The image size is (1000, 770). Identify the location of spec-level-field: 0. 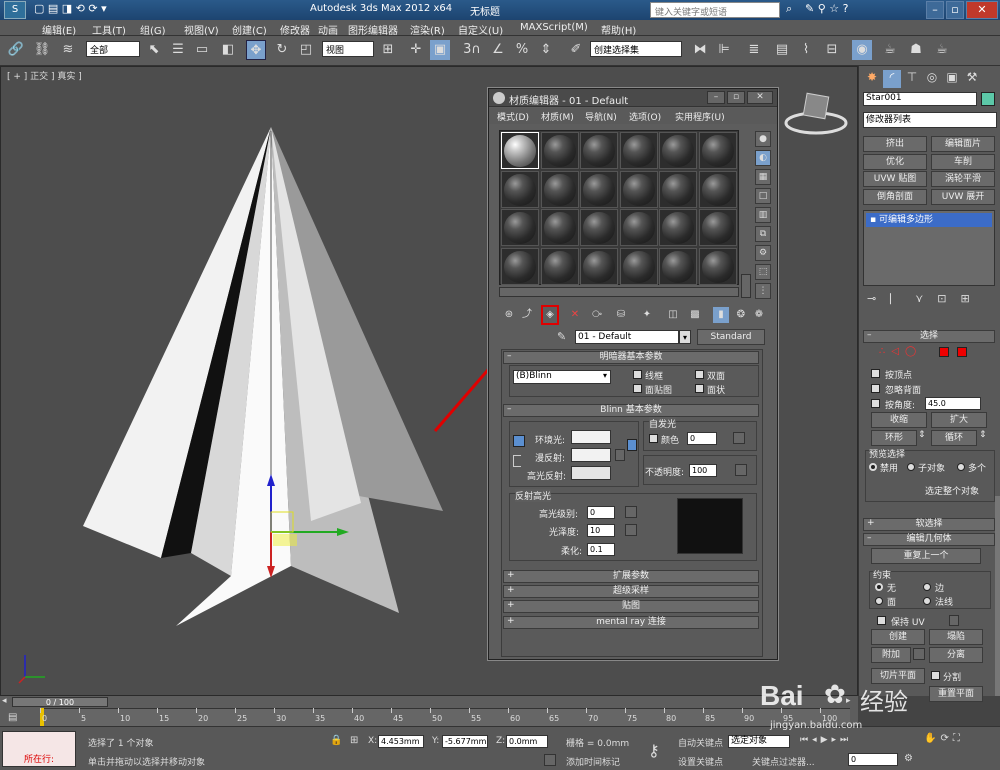
(601, 512).